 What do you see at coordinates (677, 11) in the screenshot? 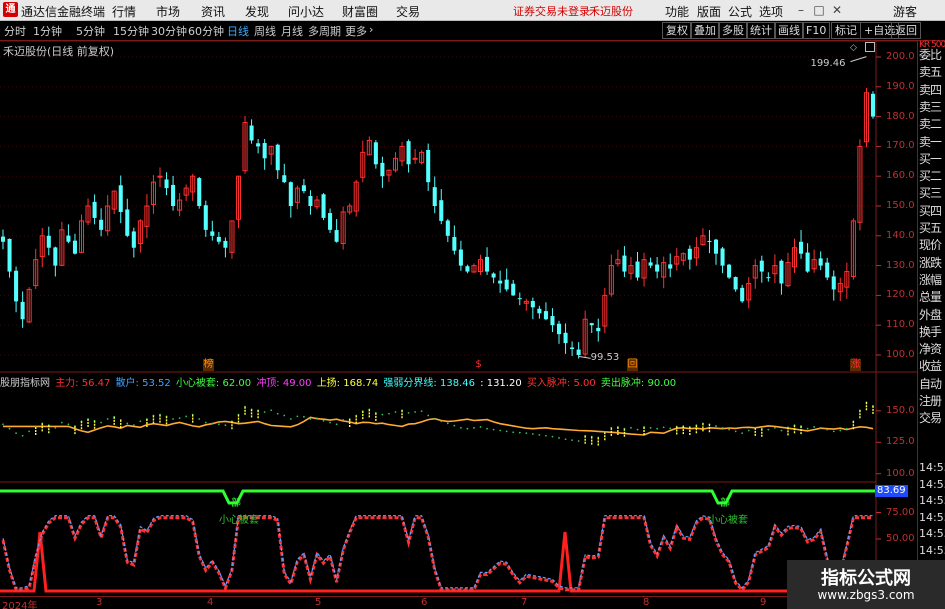
I see `menu-function: 功能` at bounding box center [677, 11].